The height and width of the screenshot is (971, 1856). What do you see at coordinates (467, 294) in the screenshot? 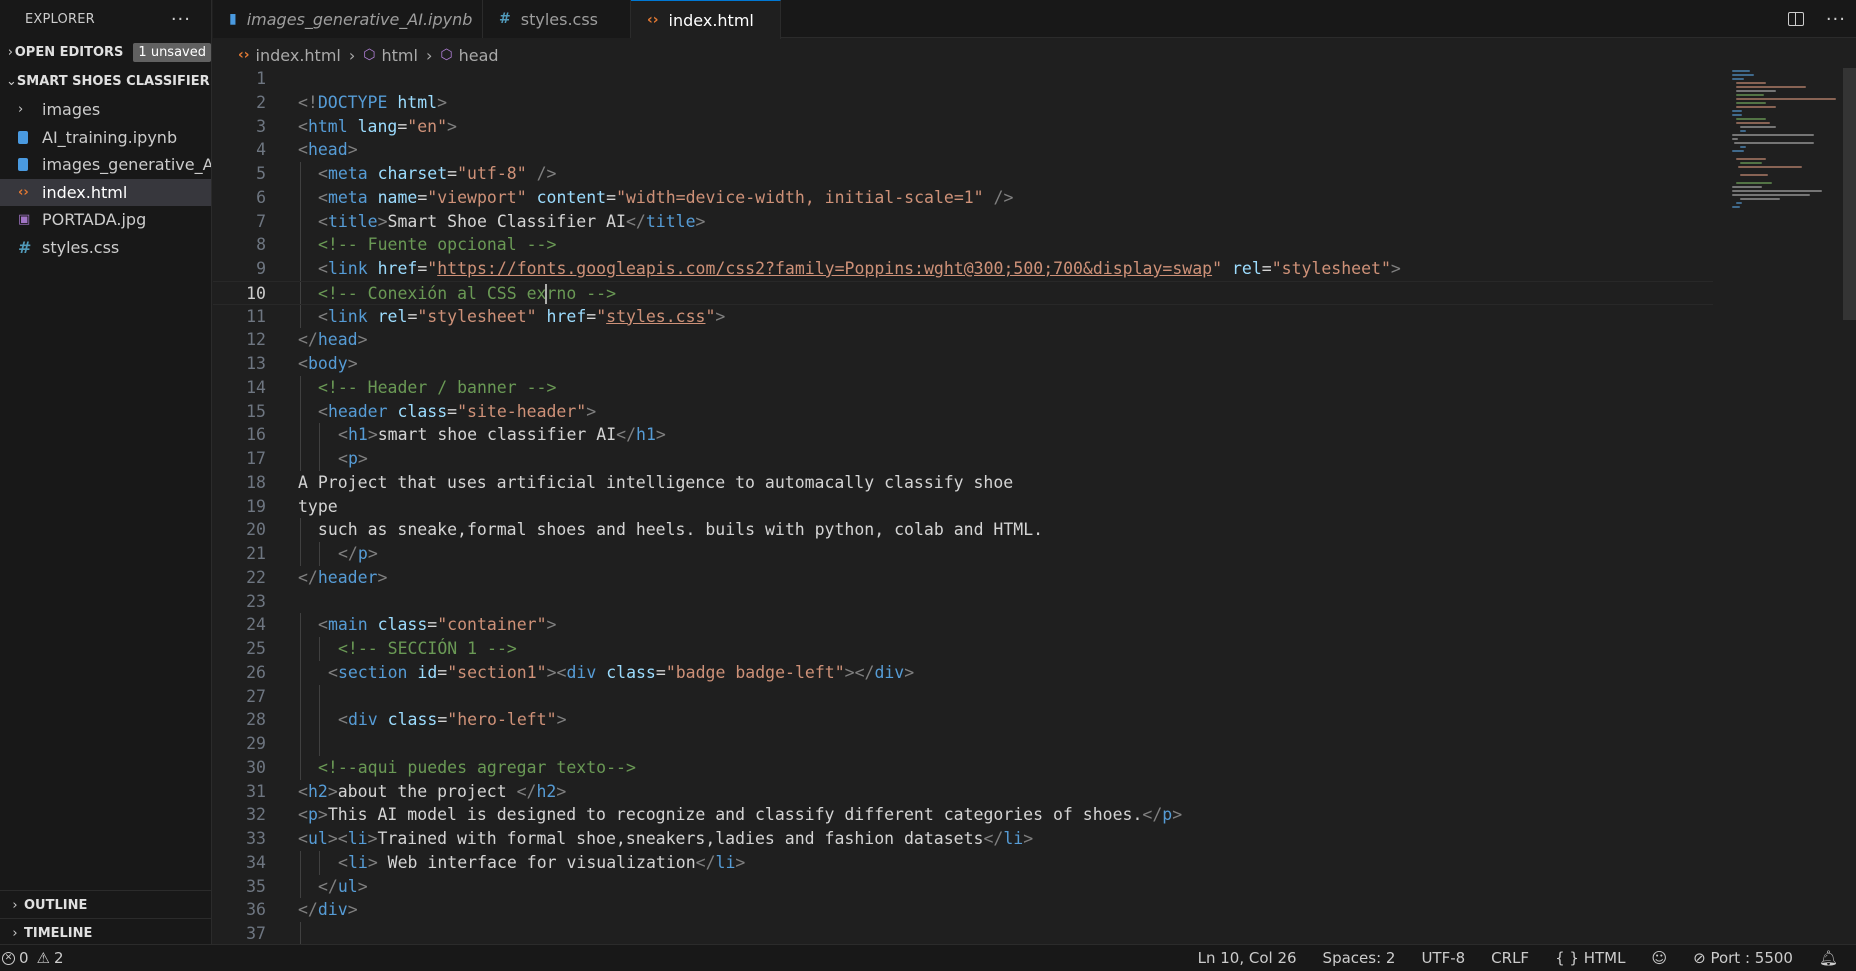
I see `code-text: <!-- Conexión al CSS exrno -->` at bounding box center [467, 294].